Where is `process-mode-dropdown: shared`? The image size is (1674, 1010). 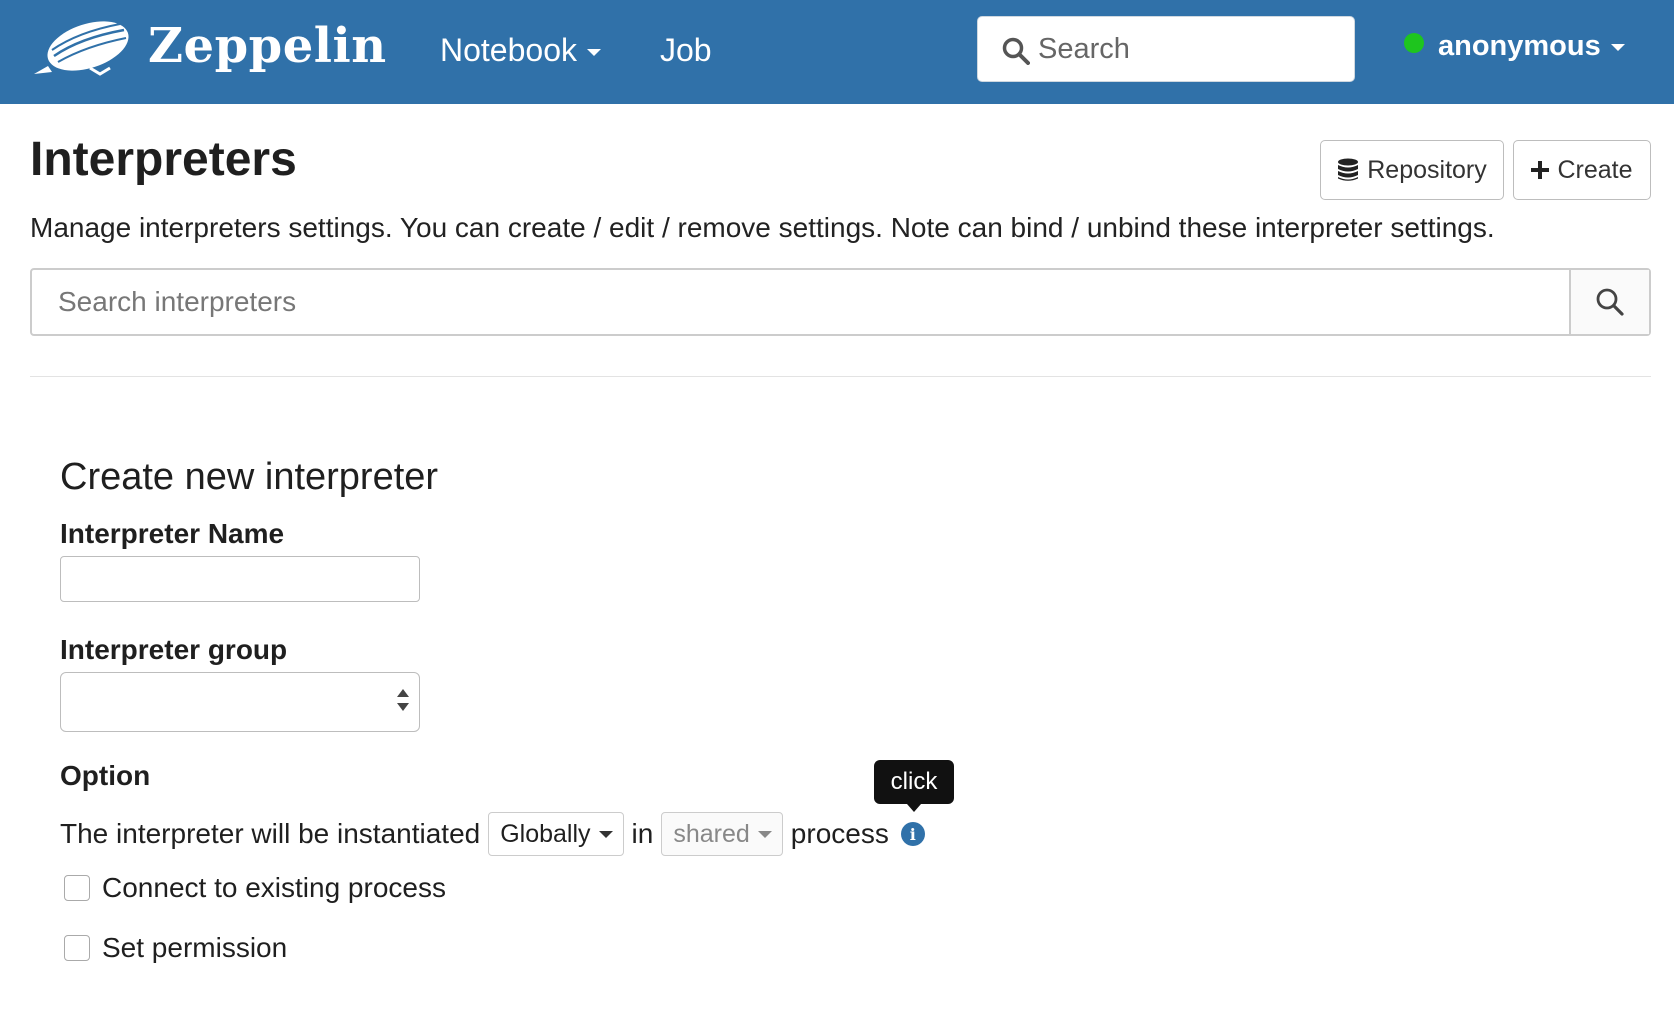 process-mode-dropdown: shared is located at coordinates (722, 834).